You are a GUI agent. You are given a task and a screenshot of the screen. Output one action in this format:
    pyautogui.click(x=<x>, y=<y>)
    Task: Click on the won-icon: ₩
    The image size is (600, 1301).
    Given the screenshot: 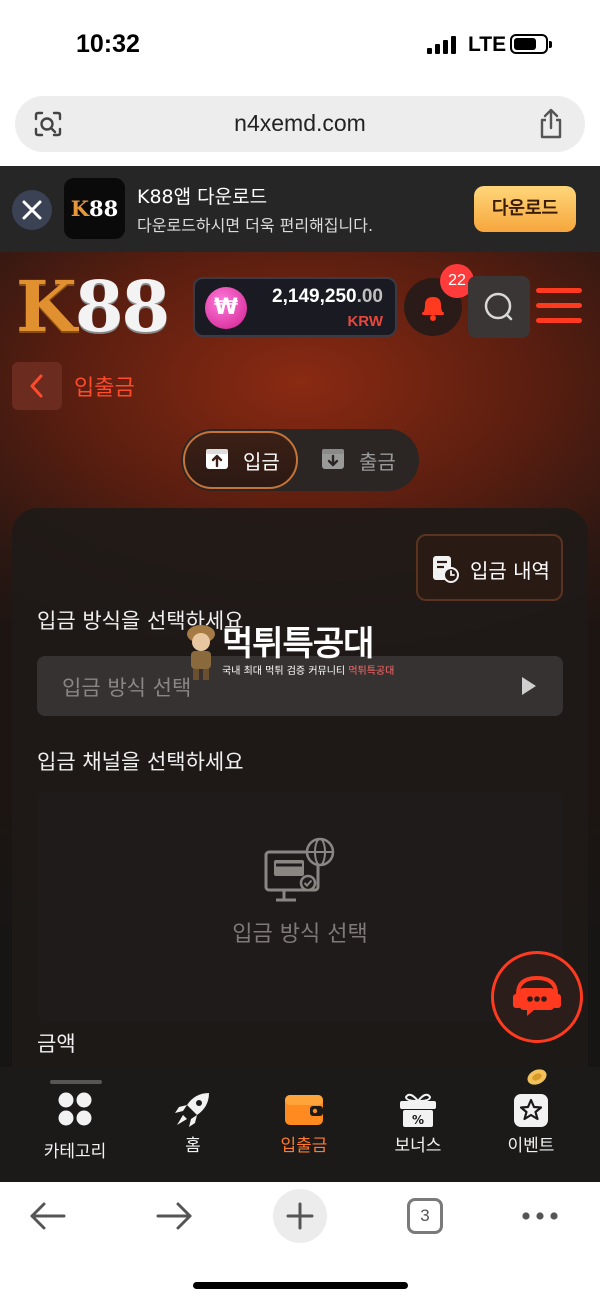 What is the action you would take?
    pyautogui.click(x=226, y=308)
    